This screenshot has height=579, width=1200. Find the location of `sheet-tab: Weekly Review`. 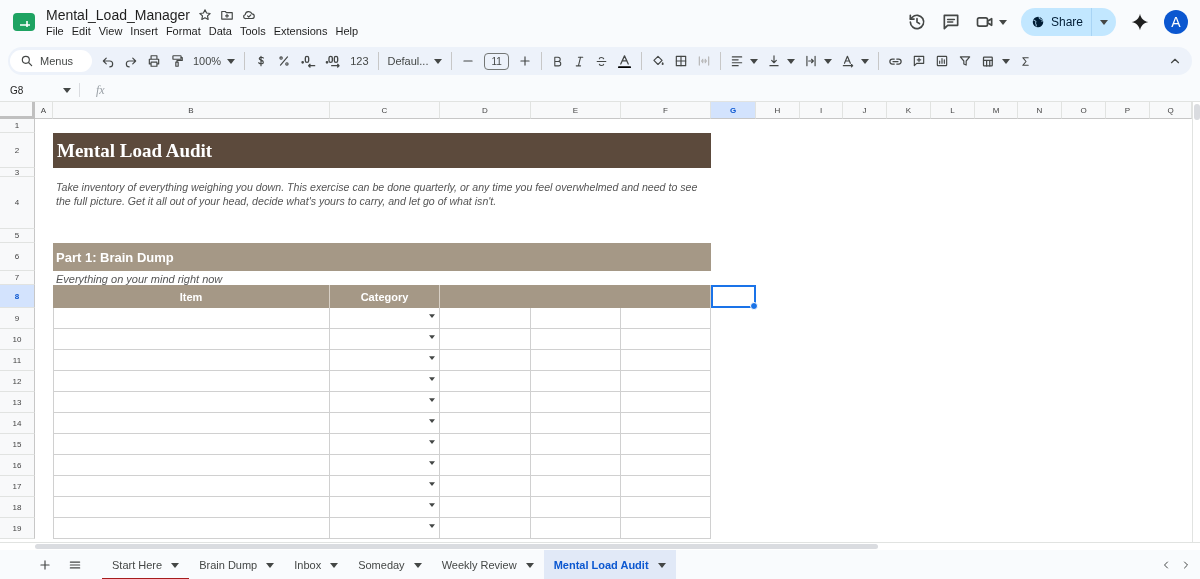

sheet-tab: Weekly Review is located at coordinates (487, 564).